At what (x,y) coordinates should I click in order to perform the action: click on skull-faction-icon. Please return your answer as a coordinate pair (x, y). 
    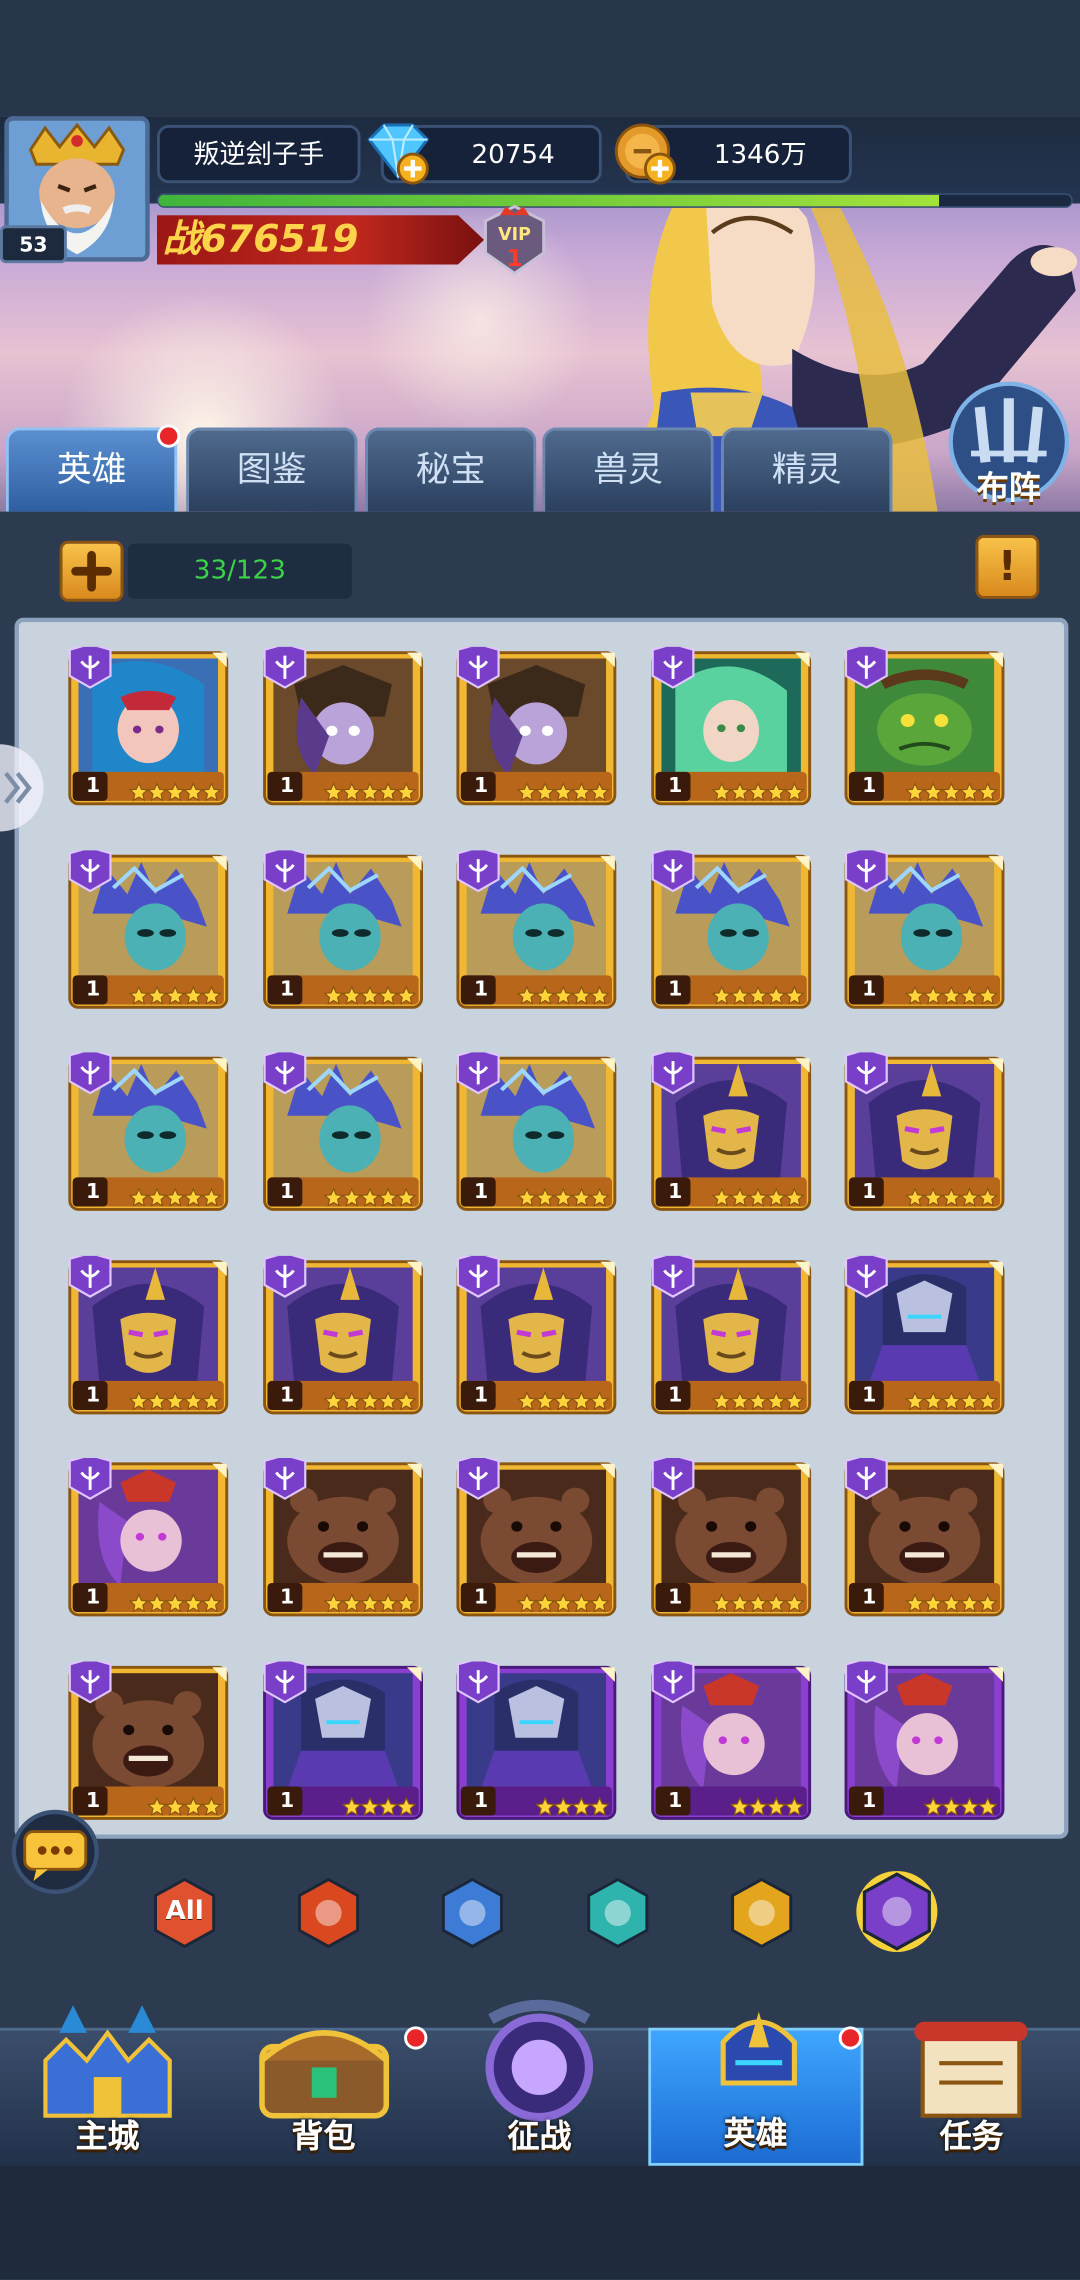
    Looking at the image, I should click on (618, 1913).